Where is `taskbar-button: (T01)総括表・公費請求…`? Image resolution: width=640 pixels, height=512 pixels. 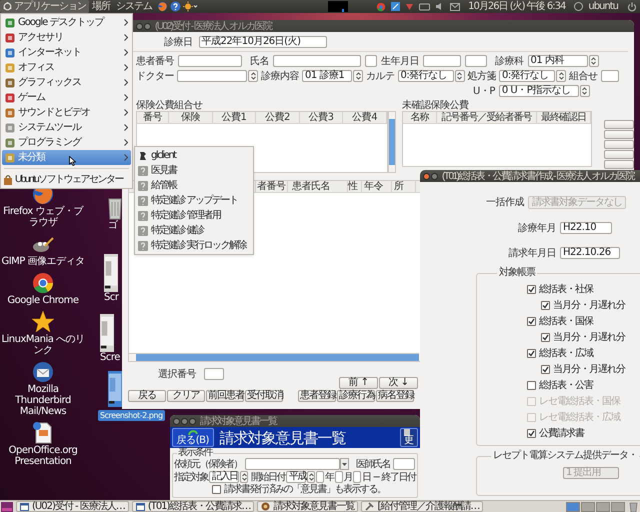
taskbar-button: (T01)総括表・公費請求… is located at coordinates (193, 506).